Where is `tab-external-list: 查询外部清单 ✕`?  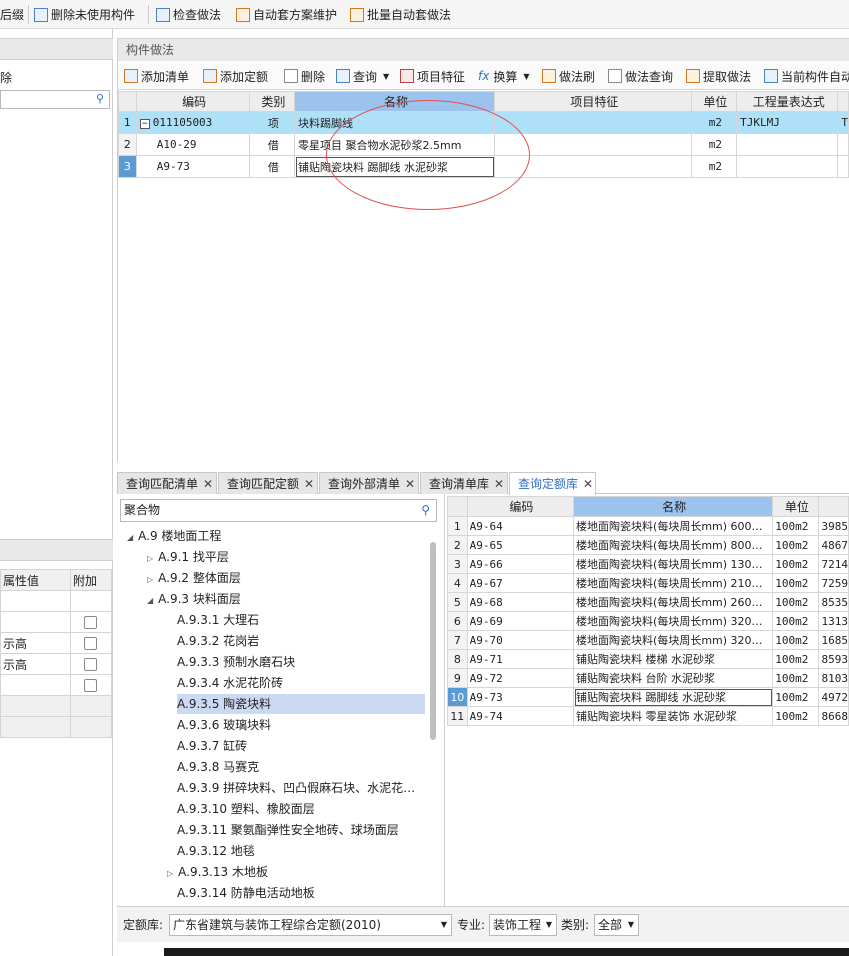 tab-external-list: 查询外部清单 ✕ is located at coordinates (369, 483).